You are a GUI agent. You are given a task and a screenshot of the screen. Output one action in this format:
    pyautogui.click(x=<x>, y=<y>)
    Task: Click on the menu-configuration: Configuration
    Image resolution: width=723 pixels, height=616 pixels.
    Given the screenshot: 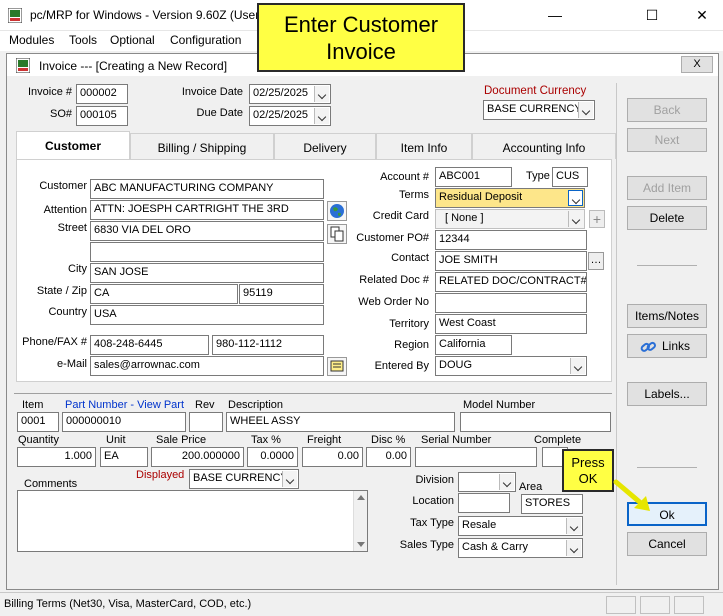 What is the action you would take?
    pyautogui.click(x=205, y=40)
    